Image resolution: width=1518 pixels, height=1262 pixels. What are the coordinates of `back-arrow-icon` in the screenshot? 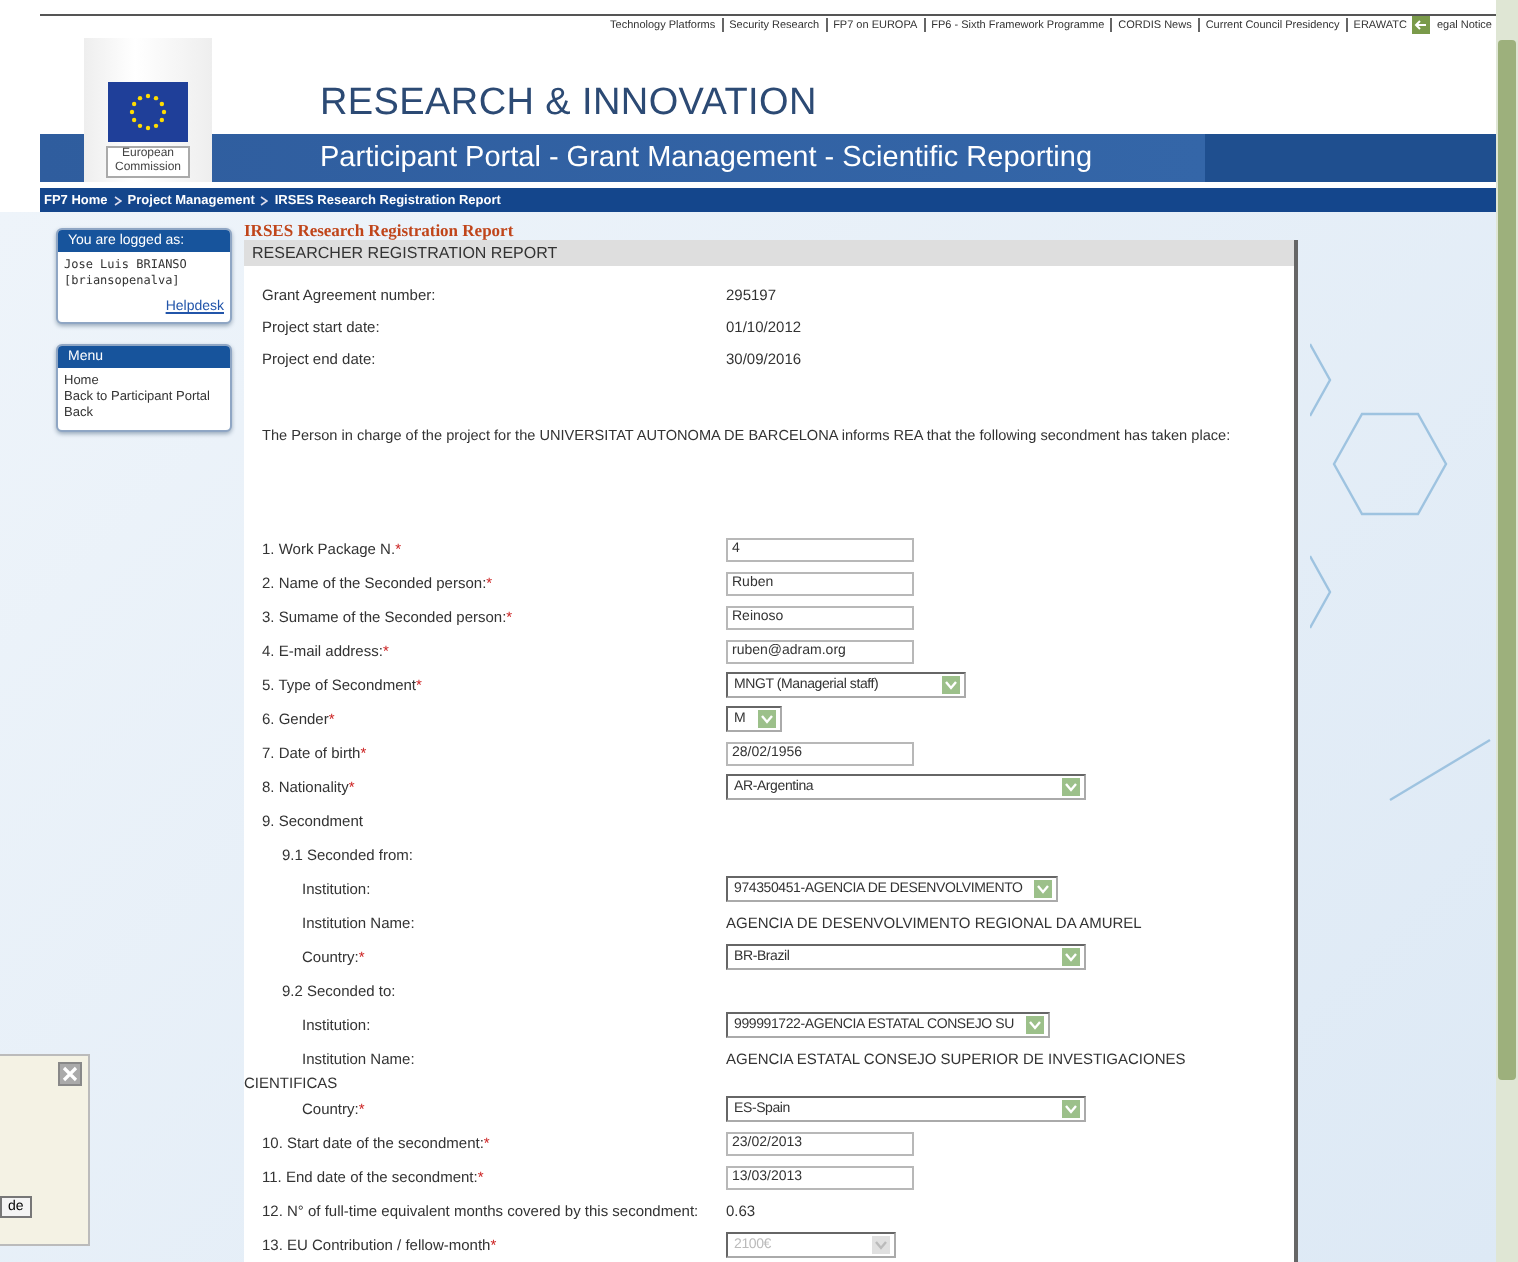 It's located at (1421, 25).